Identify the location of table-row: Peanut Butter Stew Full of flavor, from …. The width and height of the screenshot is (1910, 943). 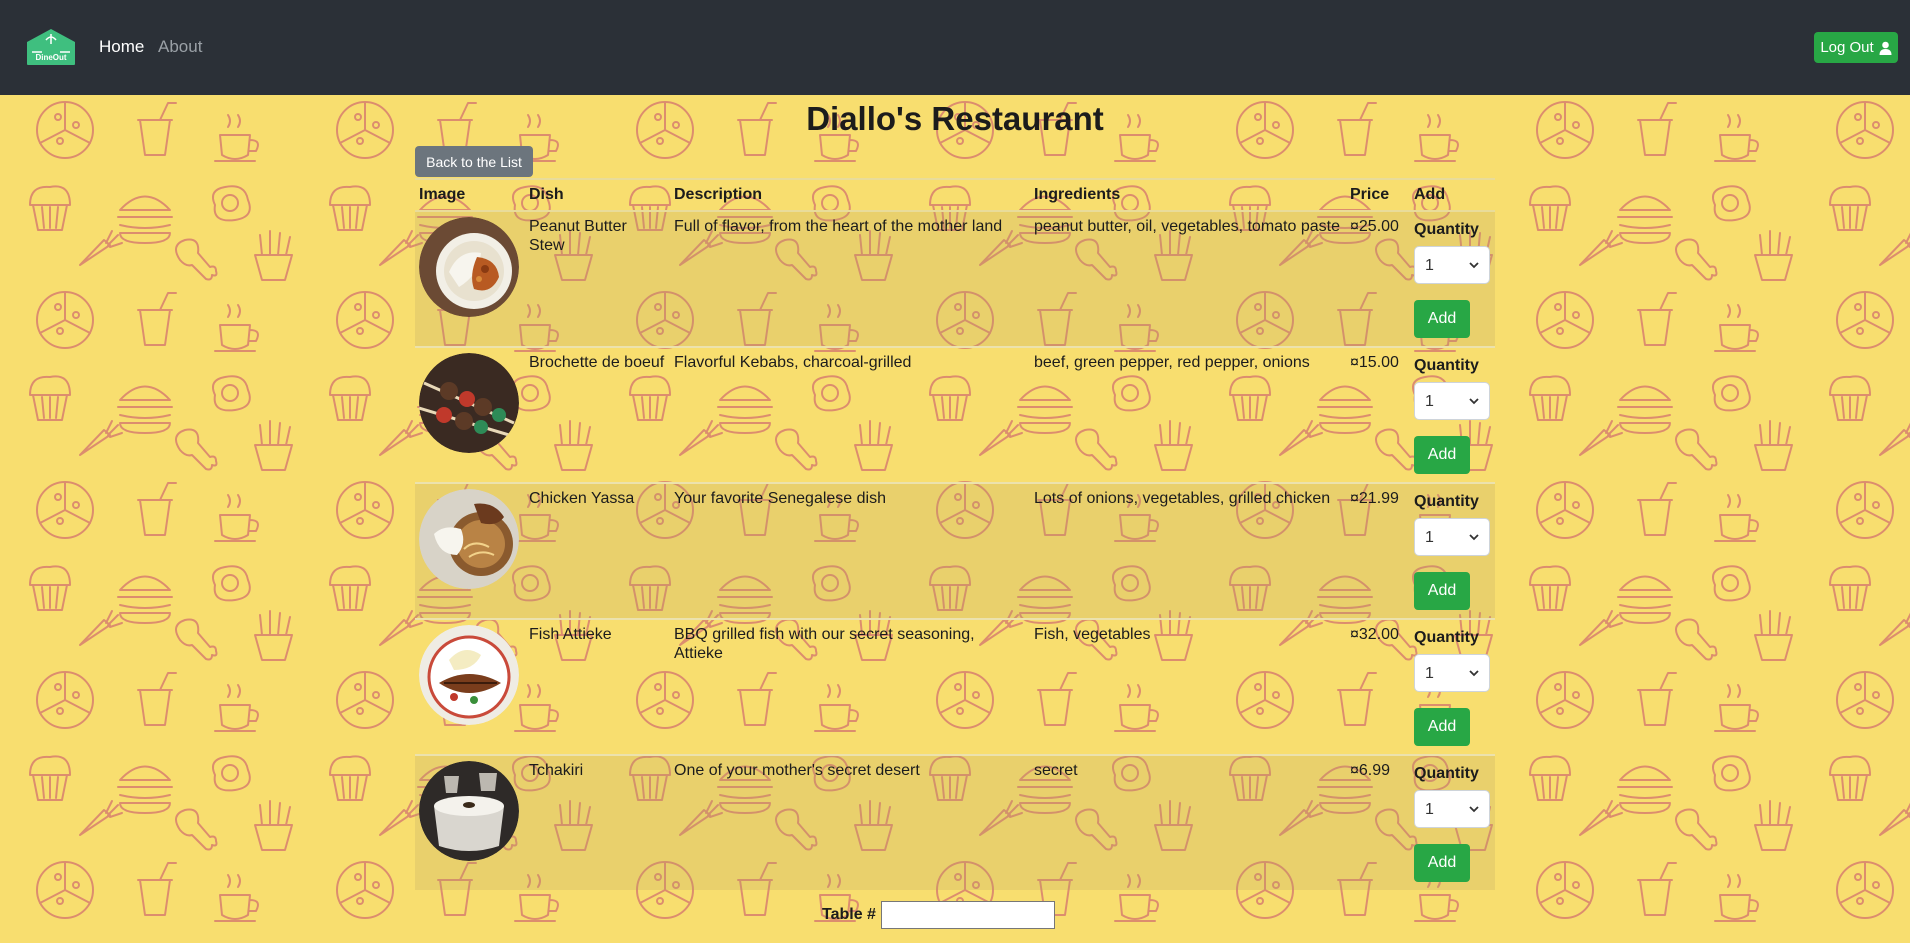
(955, 278).